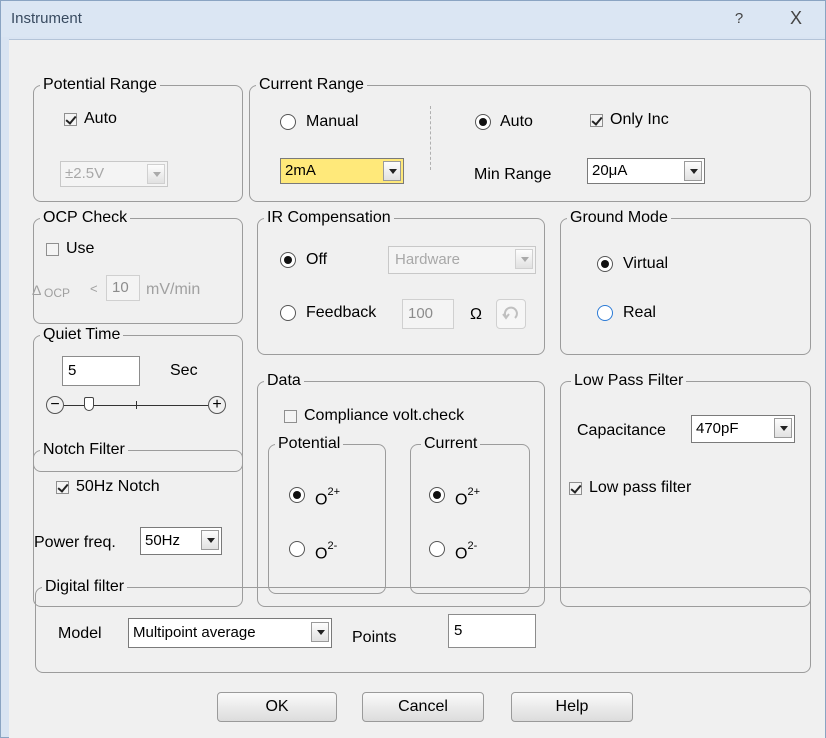 Image resolution: width=826 pixels, height=738 pixels. I want to click on power-freq-value: 50Hz, so click(163, 540).